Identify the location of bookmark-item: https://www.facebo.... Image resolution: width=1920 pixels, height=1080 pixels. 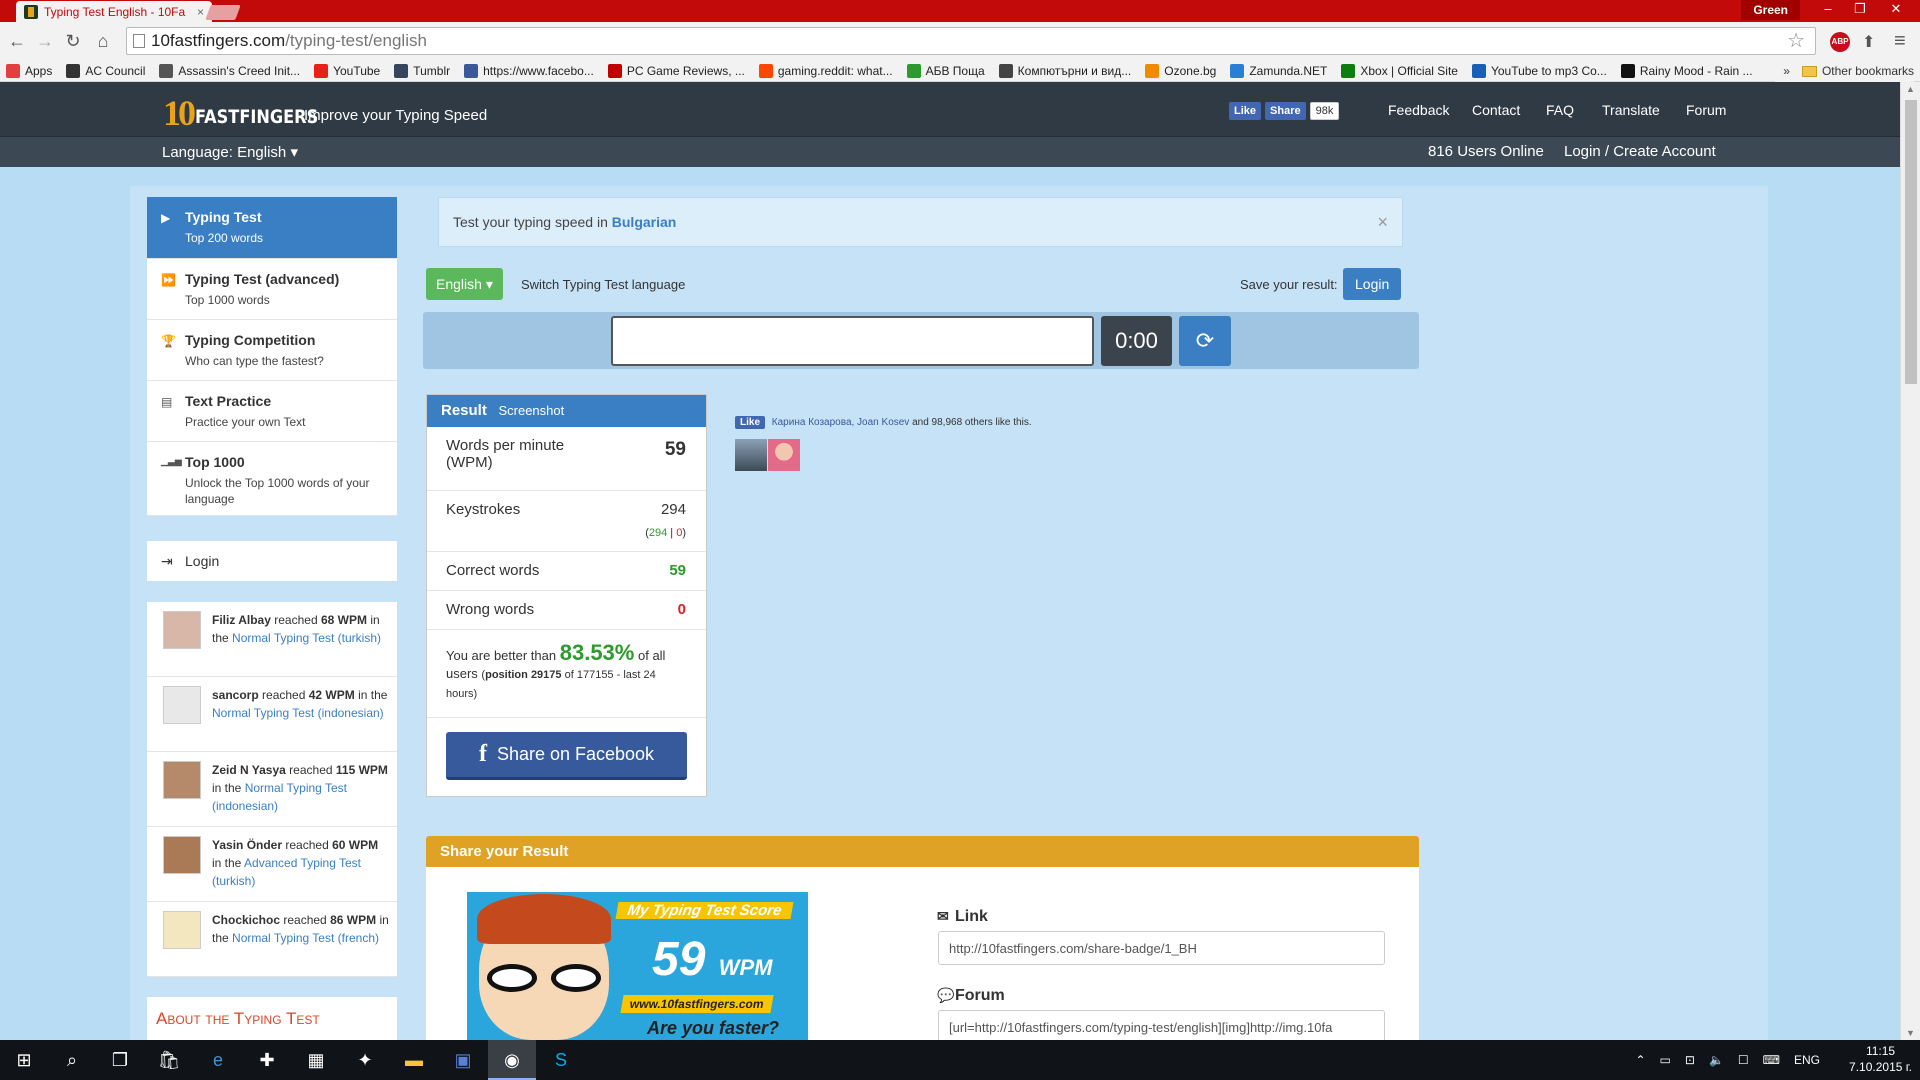
(529, 70).